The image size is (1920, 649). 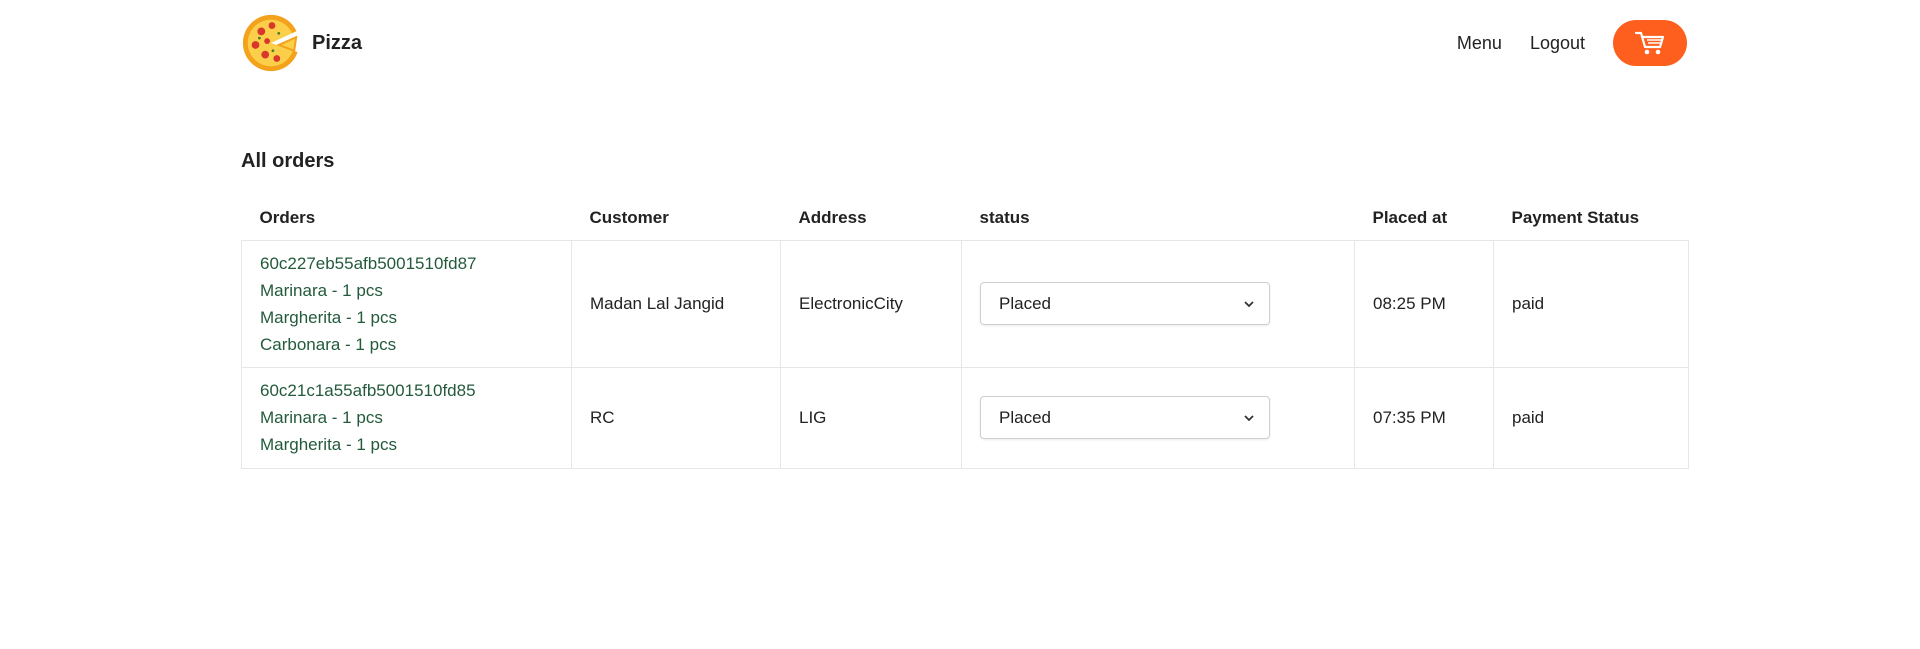 What do you see at coordinates (406, 220) in the screenshot?
I see `header-orders: Orders` at bounding box center [406, 220].